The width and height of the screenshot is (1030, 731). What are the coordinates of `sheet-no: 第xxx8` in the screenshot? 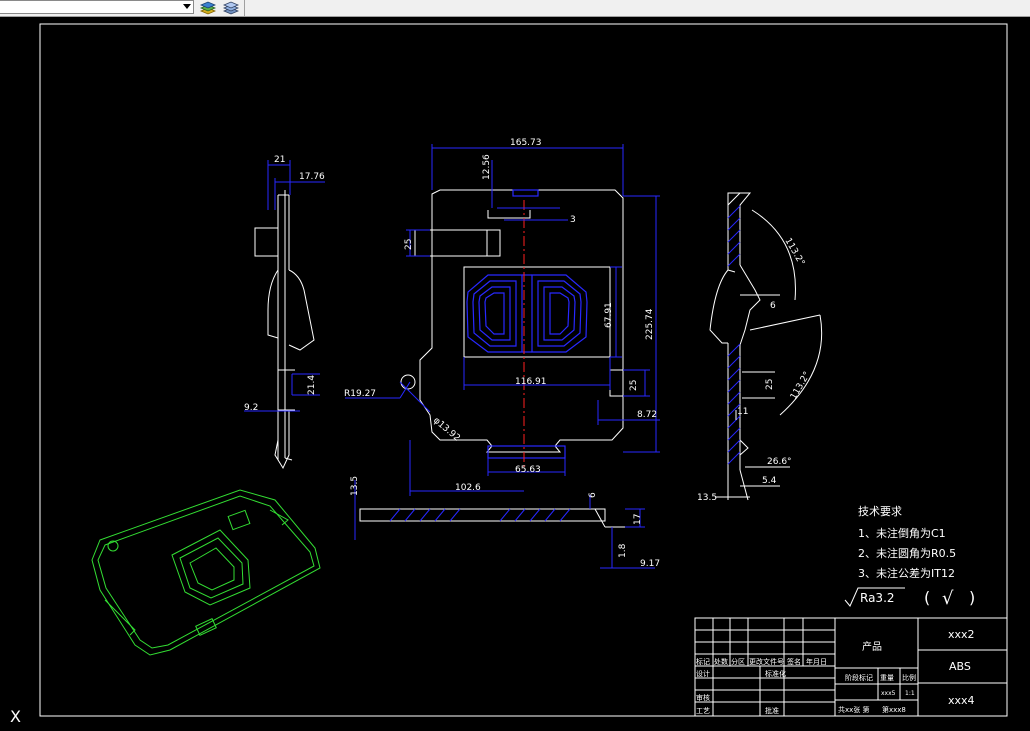 It's located at (894, 709).